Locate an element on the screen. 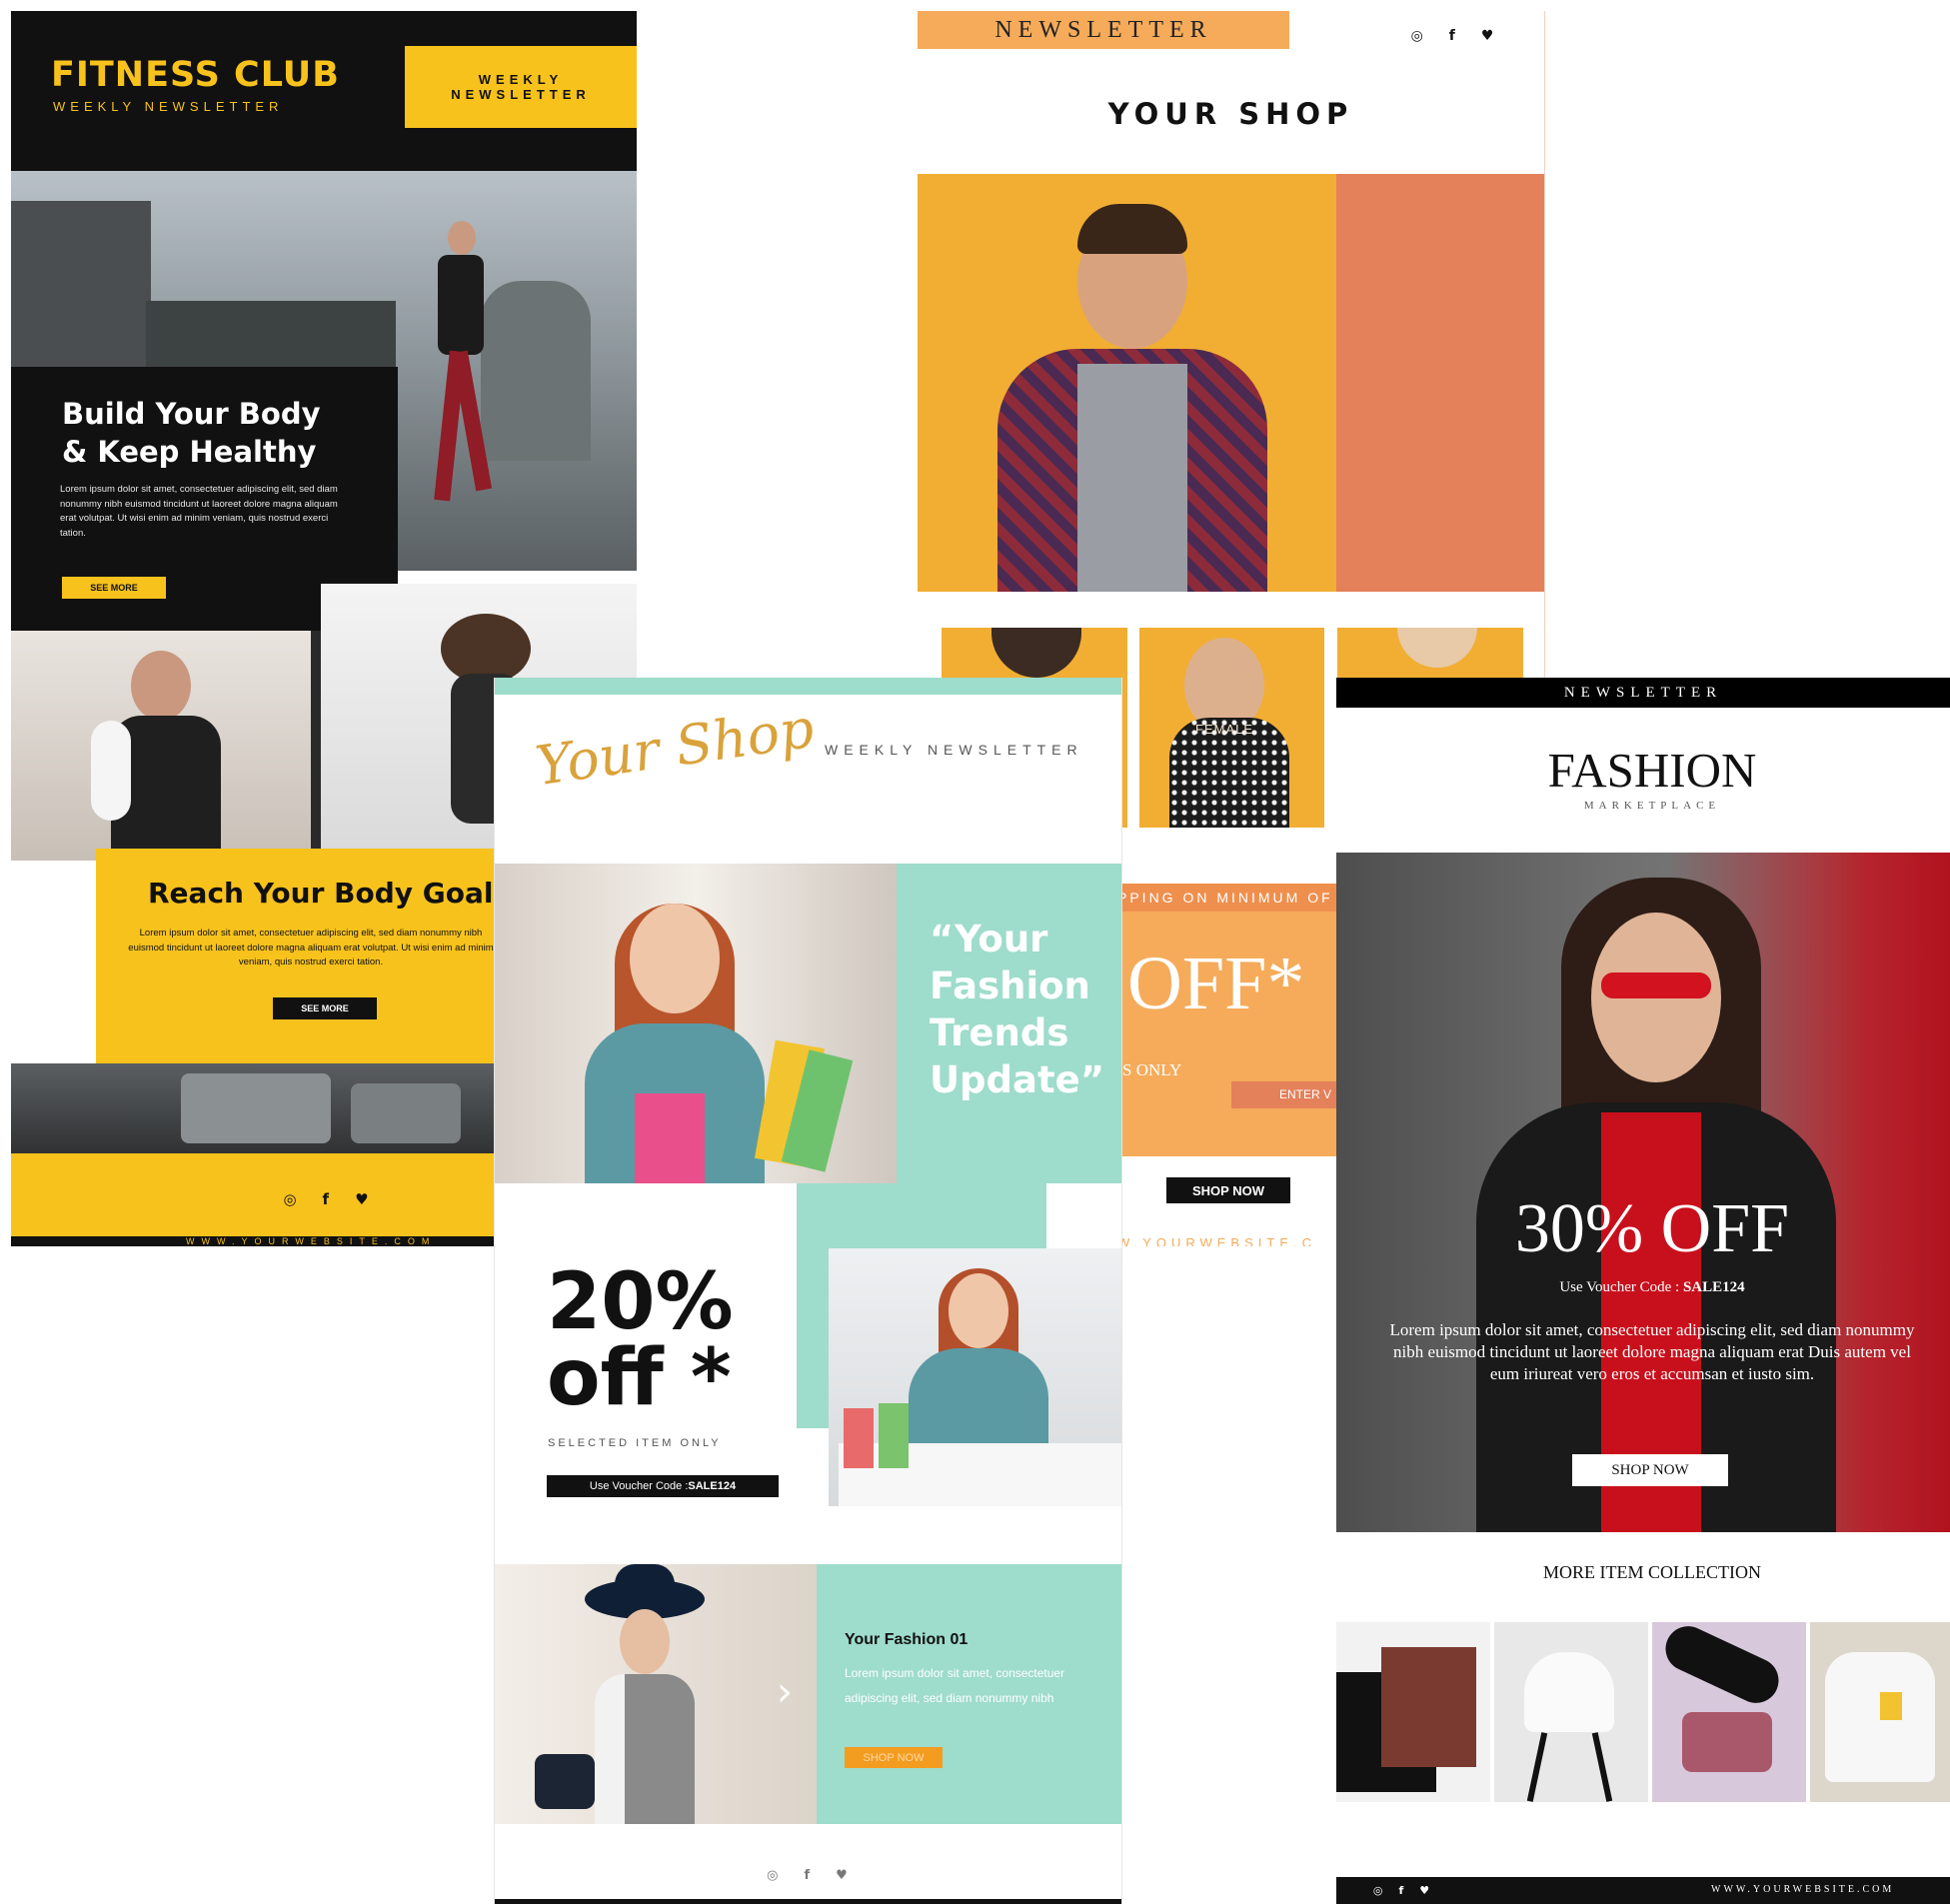 The image size is (1950, 1904). teal-voucher: Use Voucher Code : SALE124 is located at coordinates (663, 1486).